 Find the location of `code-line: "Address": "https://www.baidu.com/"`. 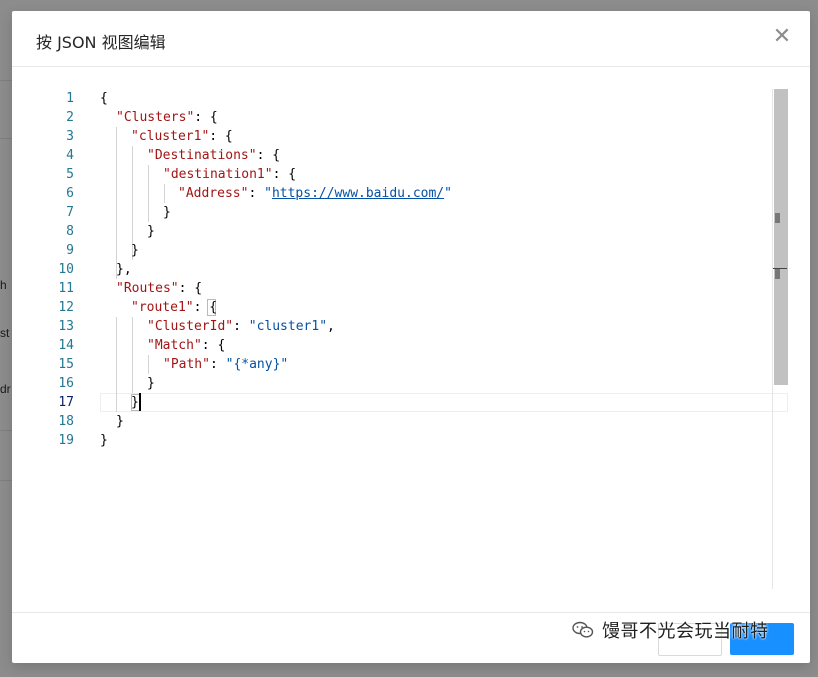

code-line: "Address": "https://www.baidu.com/" is located at coordinates (315, 193).